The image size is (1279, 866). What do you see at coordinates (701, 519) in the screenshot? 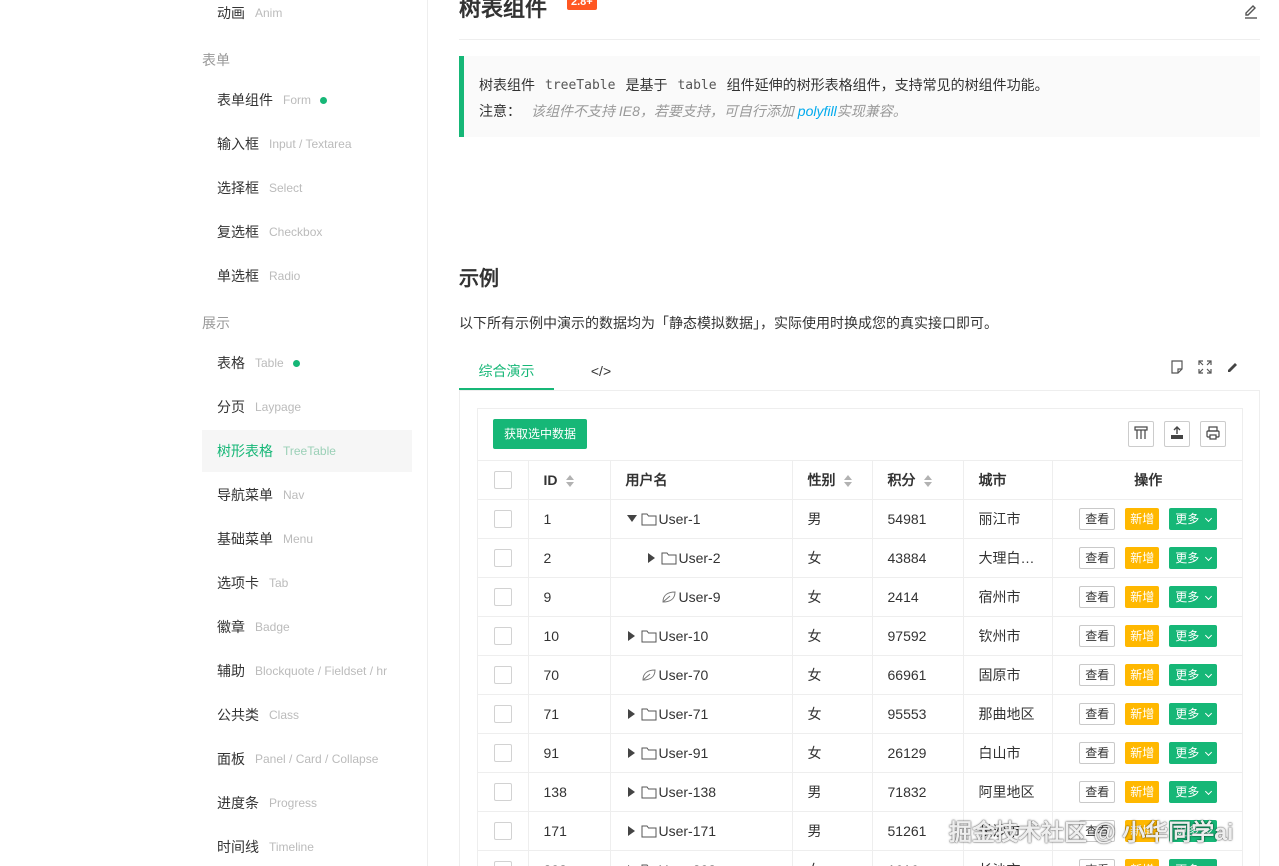
I see `cell-username: User-1` at bounding box center [701, 519].